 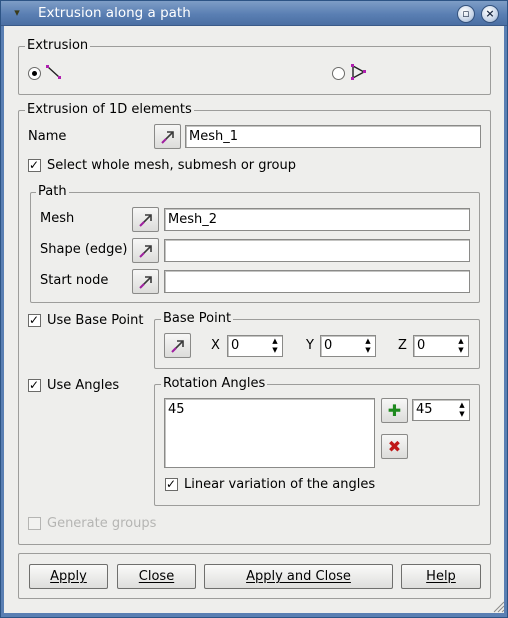 What do you see at coordinates (269, 433) in the screenshot?
I see `angles-list: 45` at bounding box center [269, 433].